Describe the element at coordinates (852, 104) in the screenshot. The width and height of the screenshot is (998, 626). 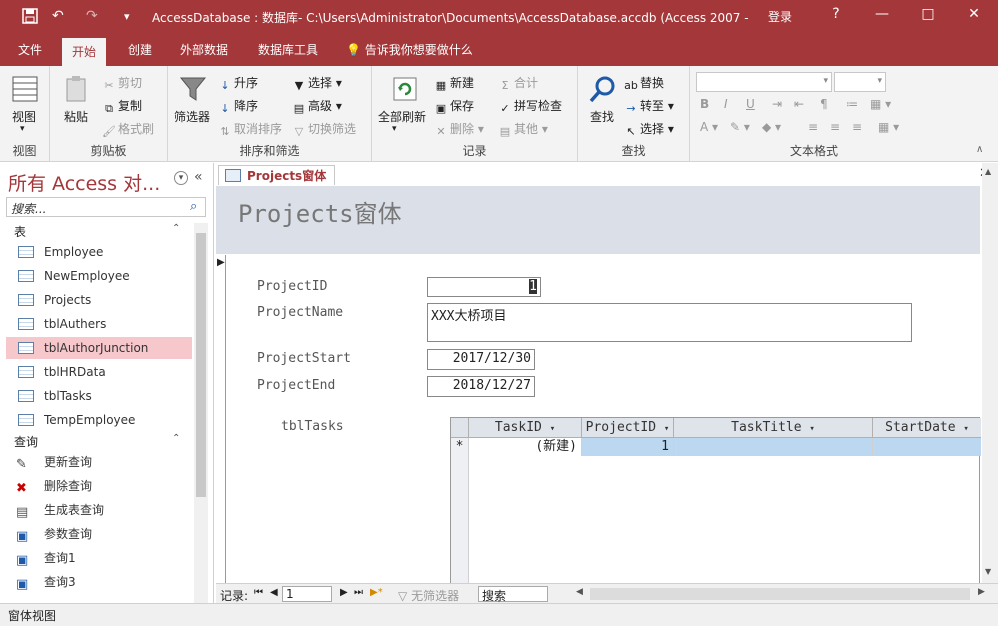
I see `bullets-icon: ≔` at that location.